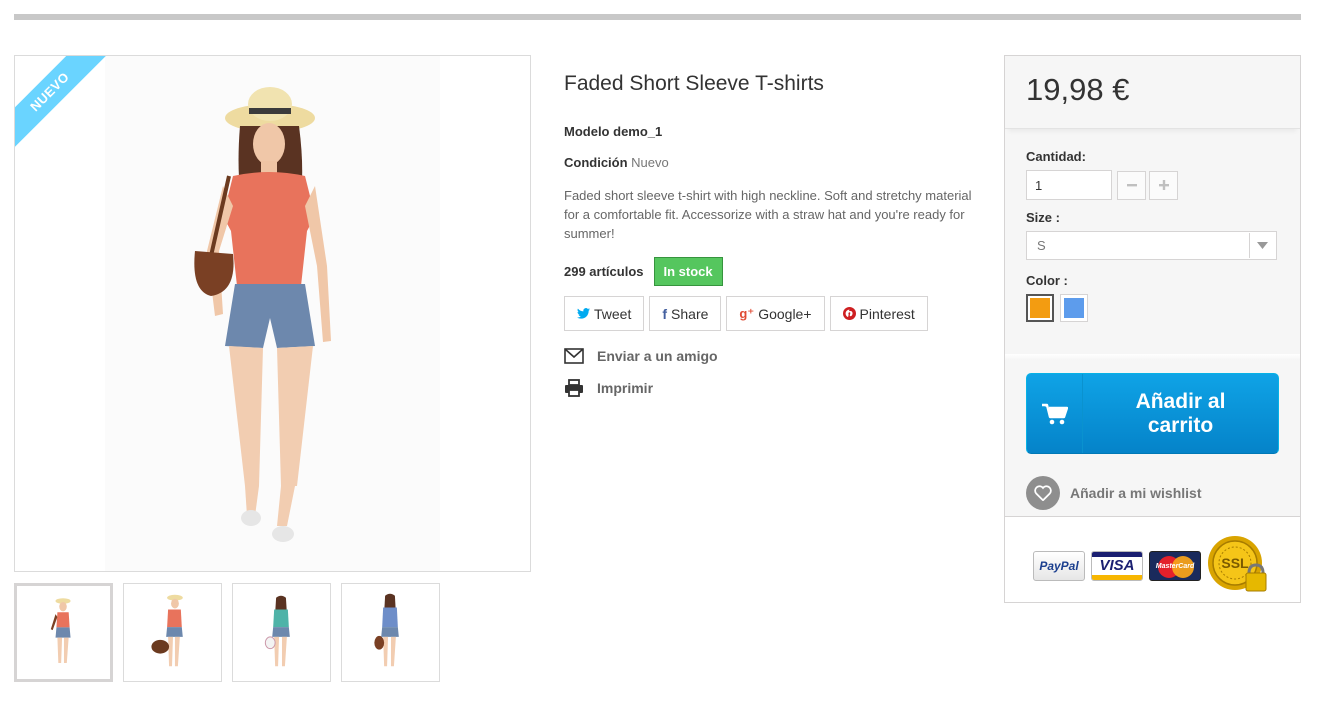 This screenshot has width=1339, height=716. Describe the element at coordinates (596, 162) in the screenshot. I see `condition-label: Condición` at that location.